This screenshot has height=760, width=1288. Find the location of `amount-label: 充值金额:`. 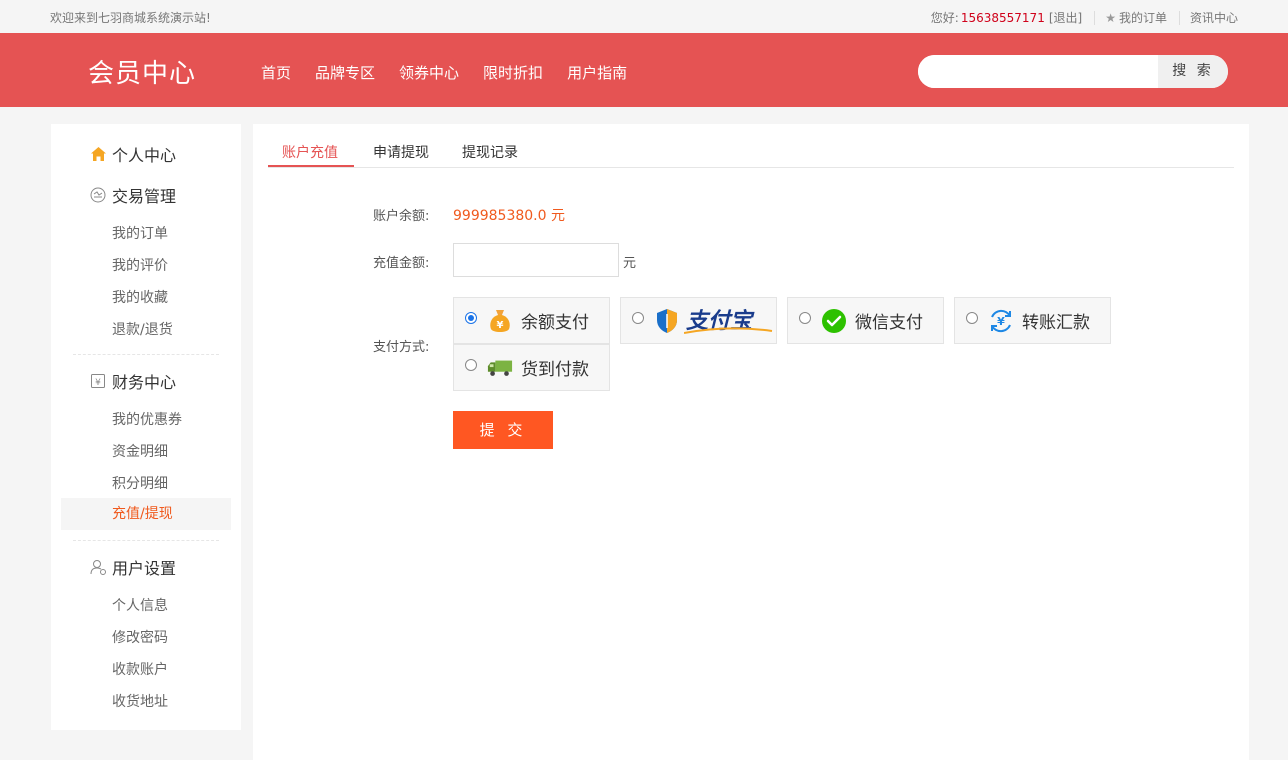

amount-label: 充值金额: is located at coordinates (401, 263).